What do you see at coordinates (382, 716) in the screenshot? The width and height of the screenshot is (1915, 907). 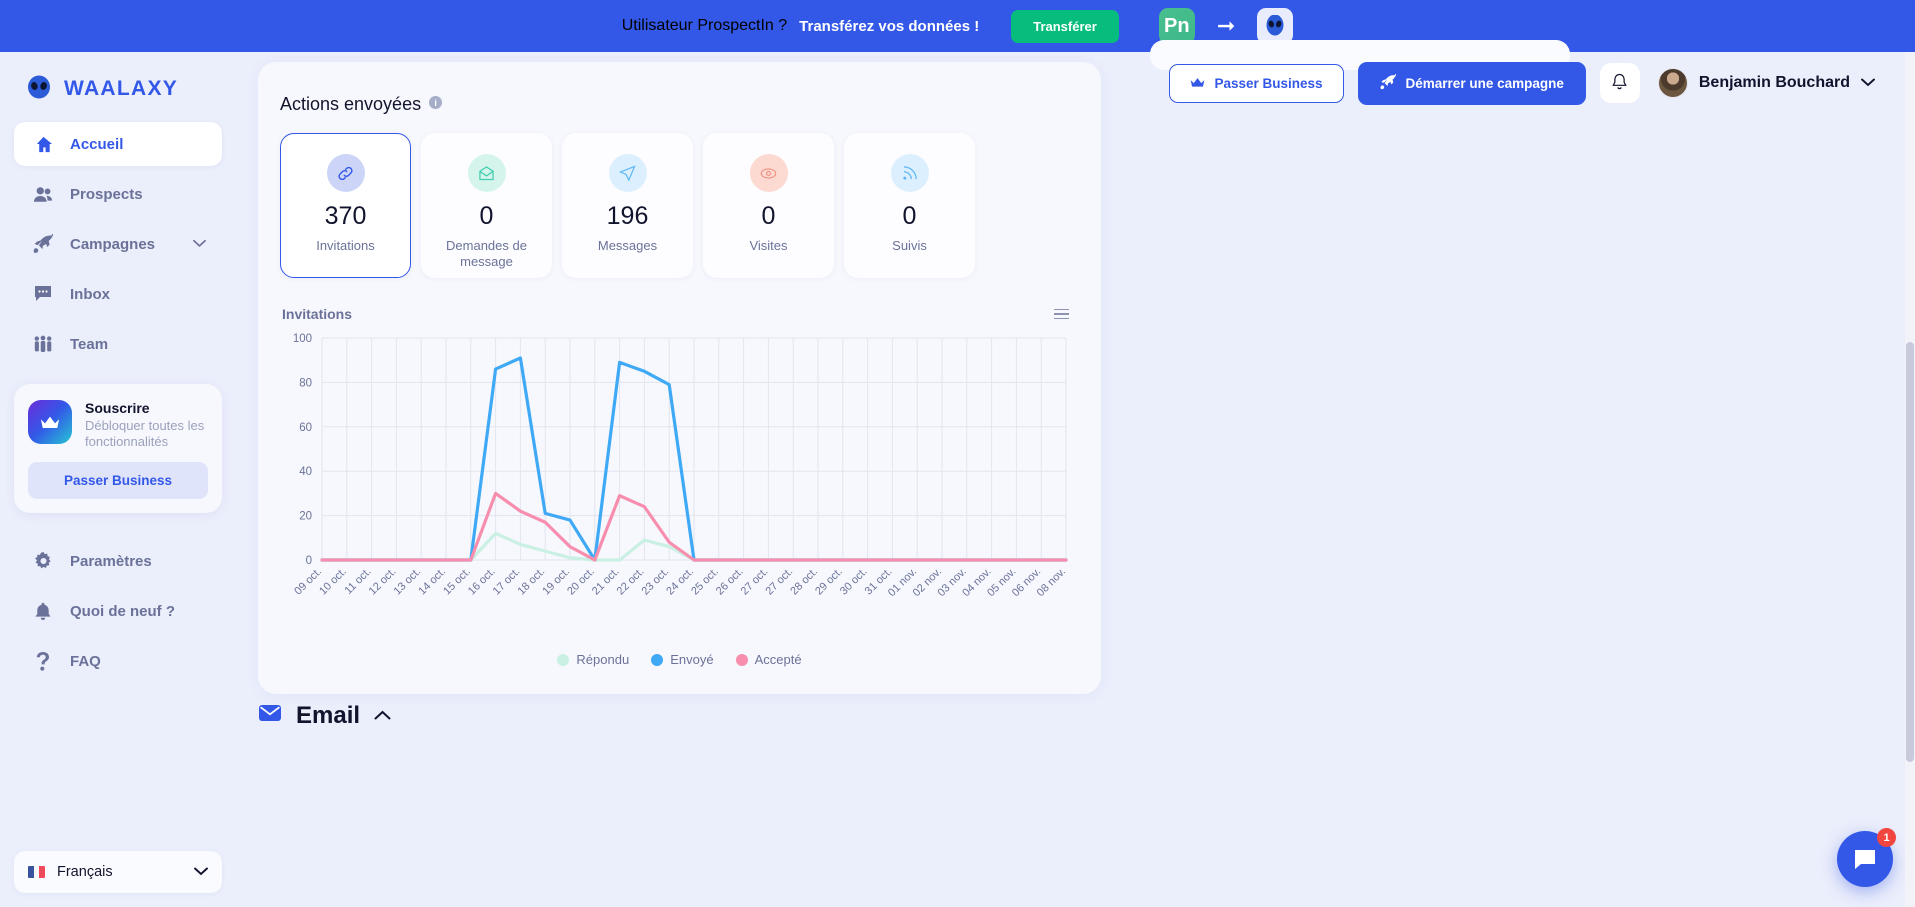 I see `chevron-up-icon` at bounding box center [382, 716].